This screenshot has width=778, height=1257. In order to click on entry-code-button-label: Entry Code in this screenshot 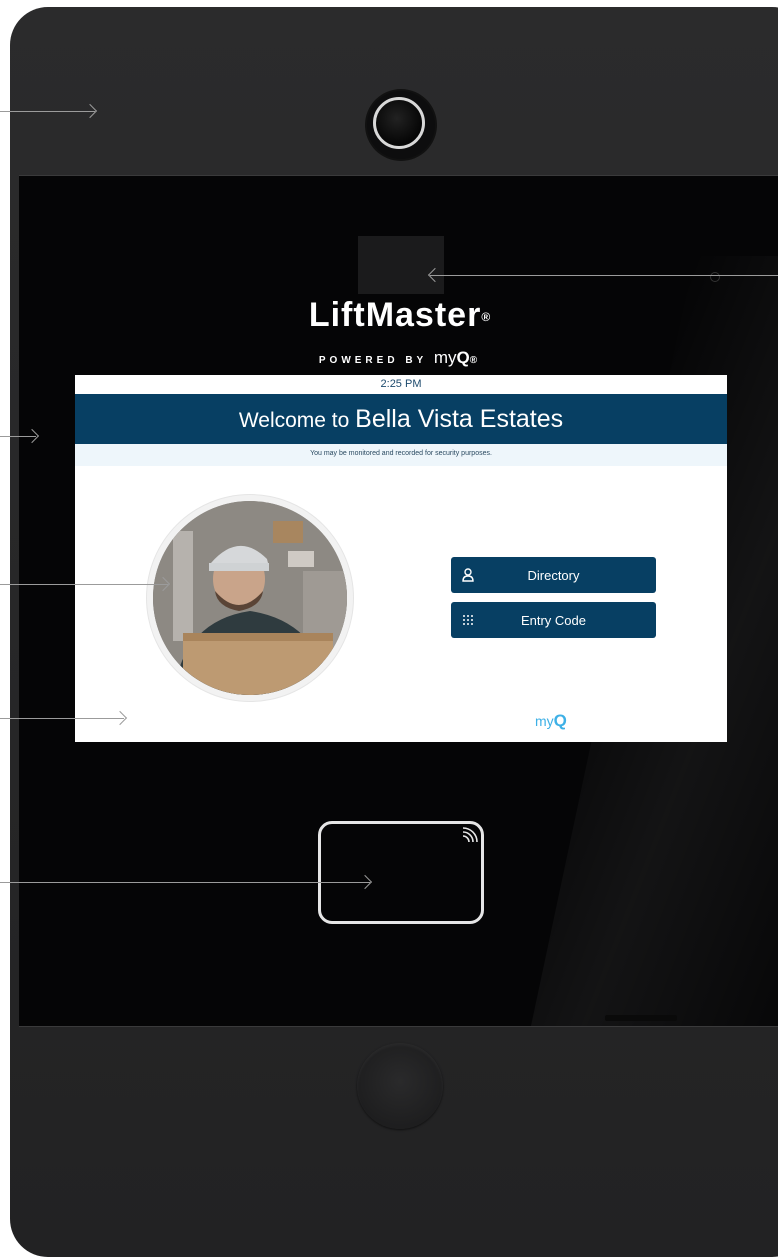, I will do `click(553, 620)`.